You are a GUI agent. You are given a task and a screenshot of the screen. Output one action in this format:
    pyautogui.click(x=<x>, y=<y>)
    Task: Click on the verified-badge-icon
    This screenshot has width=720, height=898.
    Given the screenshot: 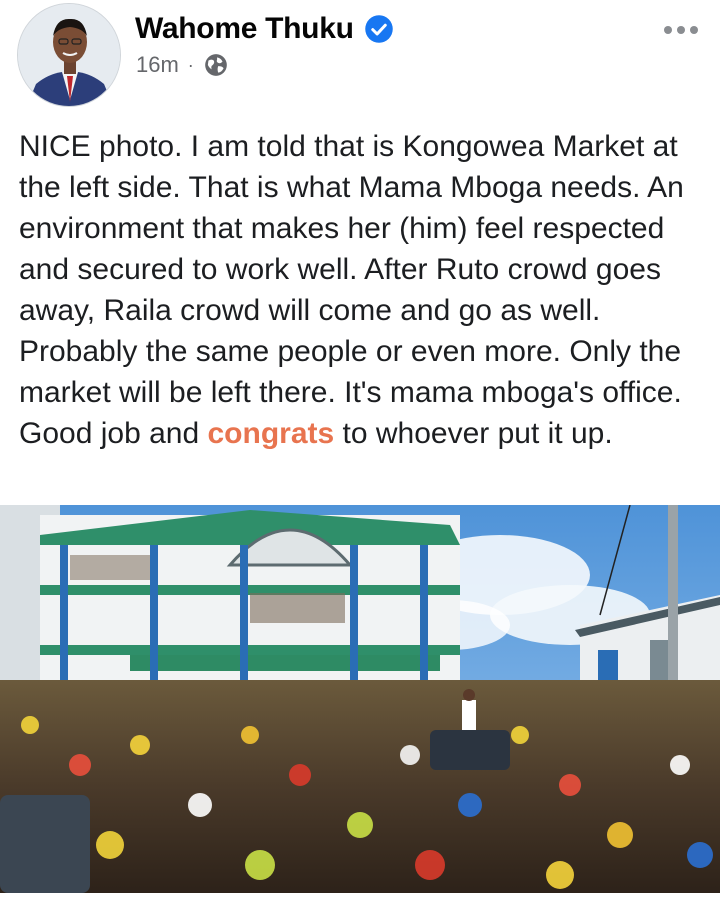 What is the action you would take?
    pyautogui.click(x=378, y=29)
    